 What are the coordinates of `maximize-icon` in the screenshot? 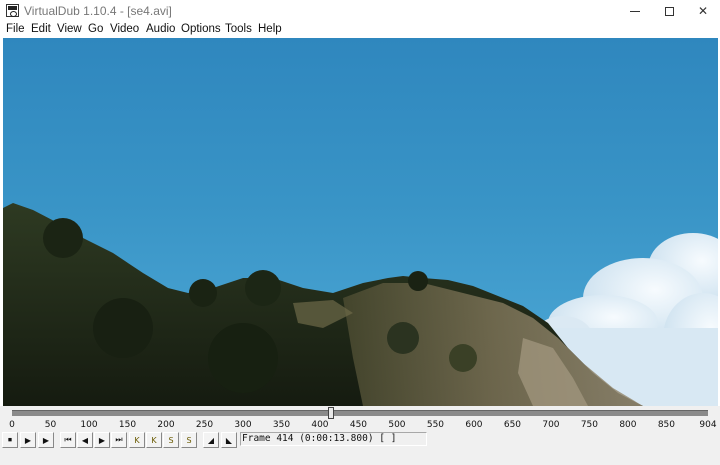 It's located at (669, 11).